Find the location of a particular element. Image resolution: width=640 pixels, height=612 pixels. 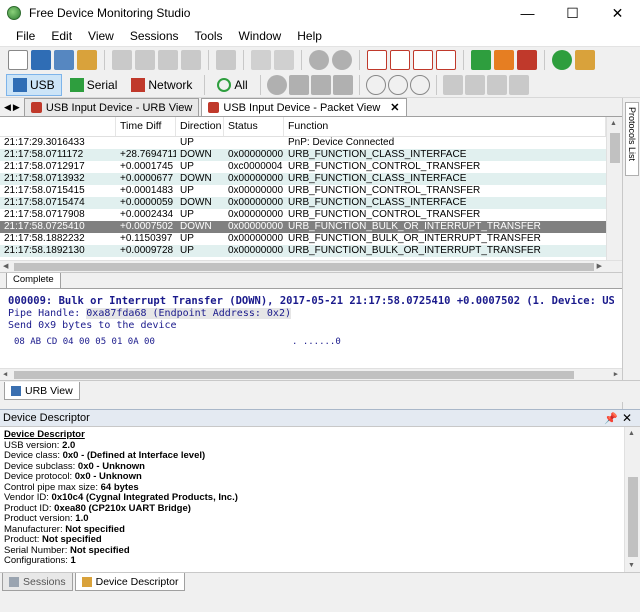

back-icon is located at coordinates (375, 84).